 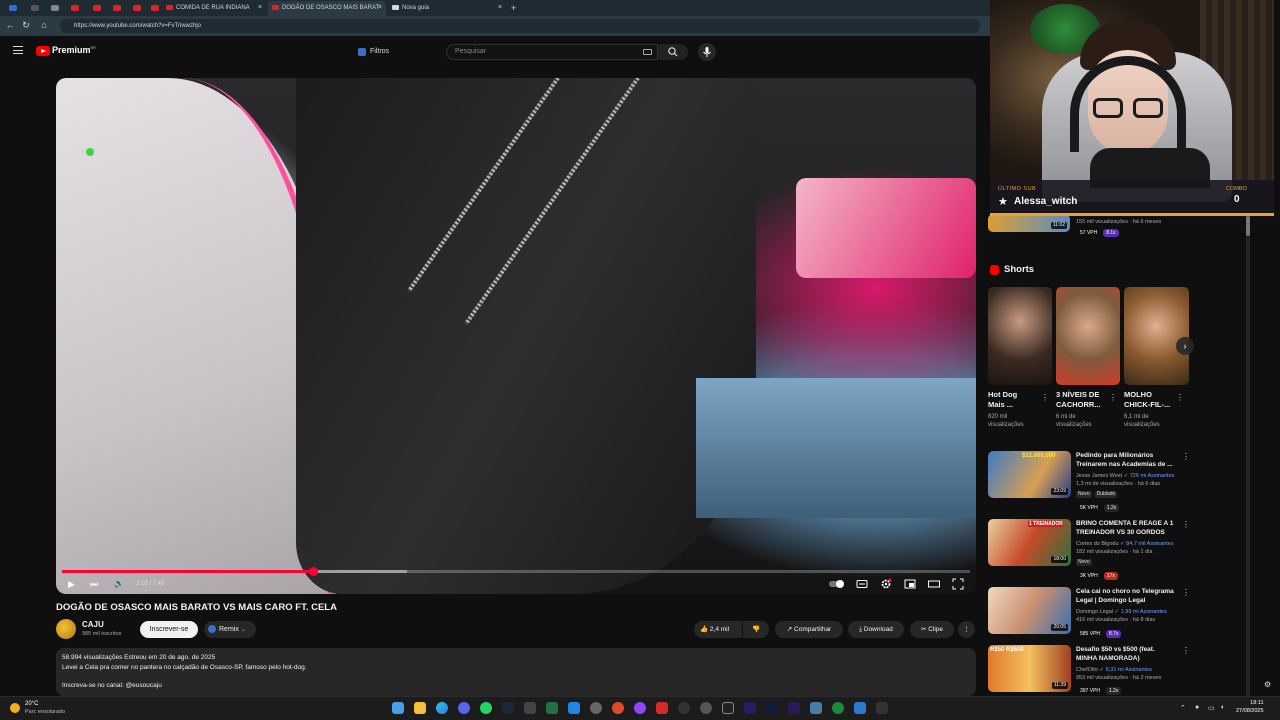 I want to click on calculator-icon, so click(x=530, y=708).